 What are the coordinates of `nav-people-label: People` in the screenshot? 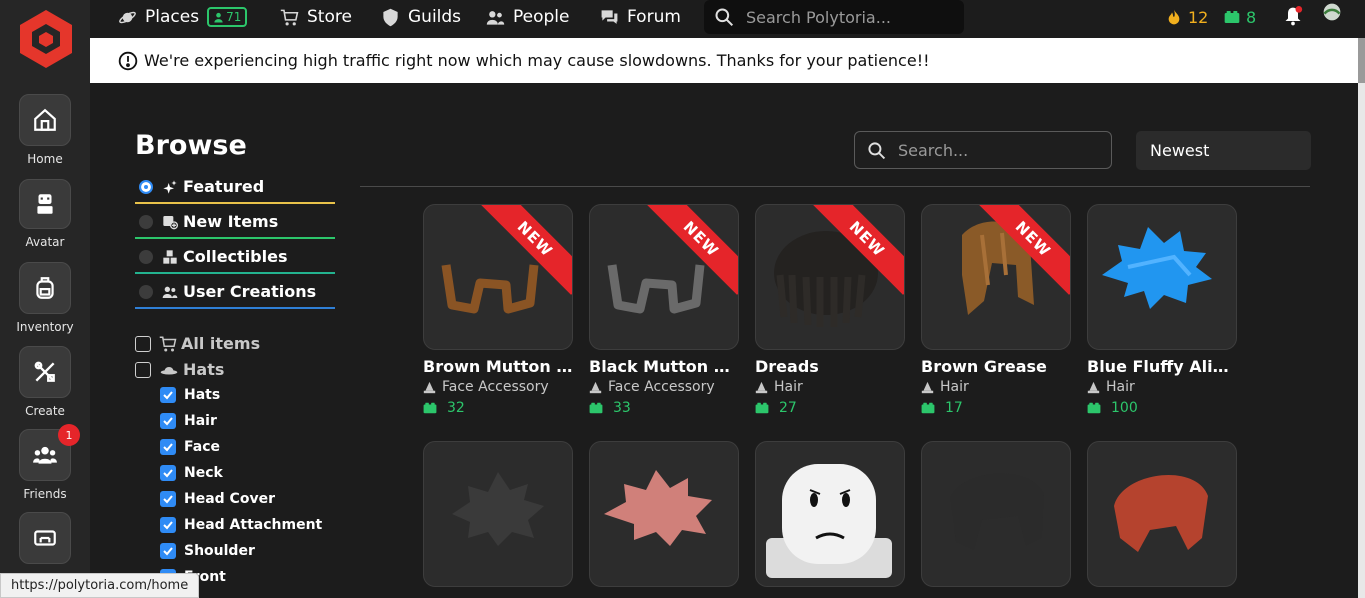 It's located at (541, 17).